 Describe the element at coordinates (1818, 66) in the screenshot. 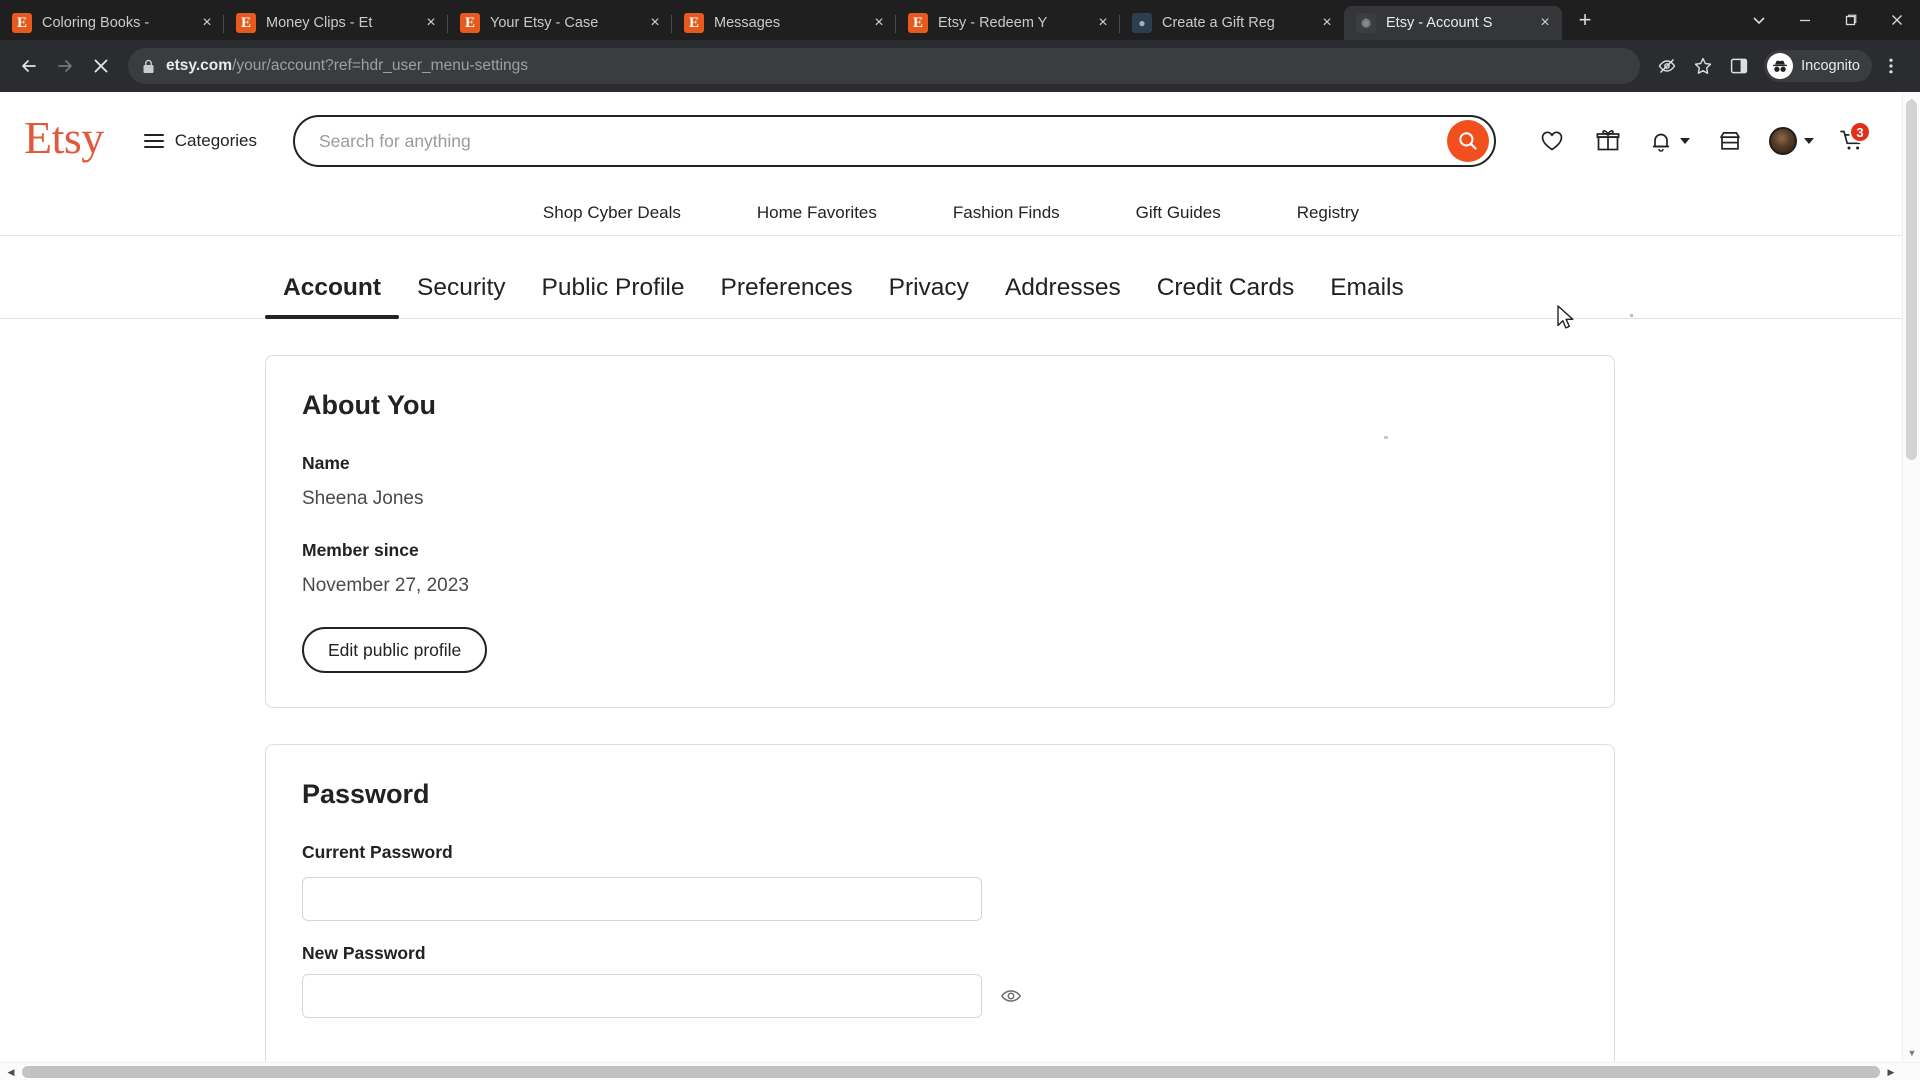

I see `incognito-indicator: Incognito` at that location.